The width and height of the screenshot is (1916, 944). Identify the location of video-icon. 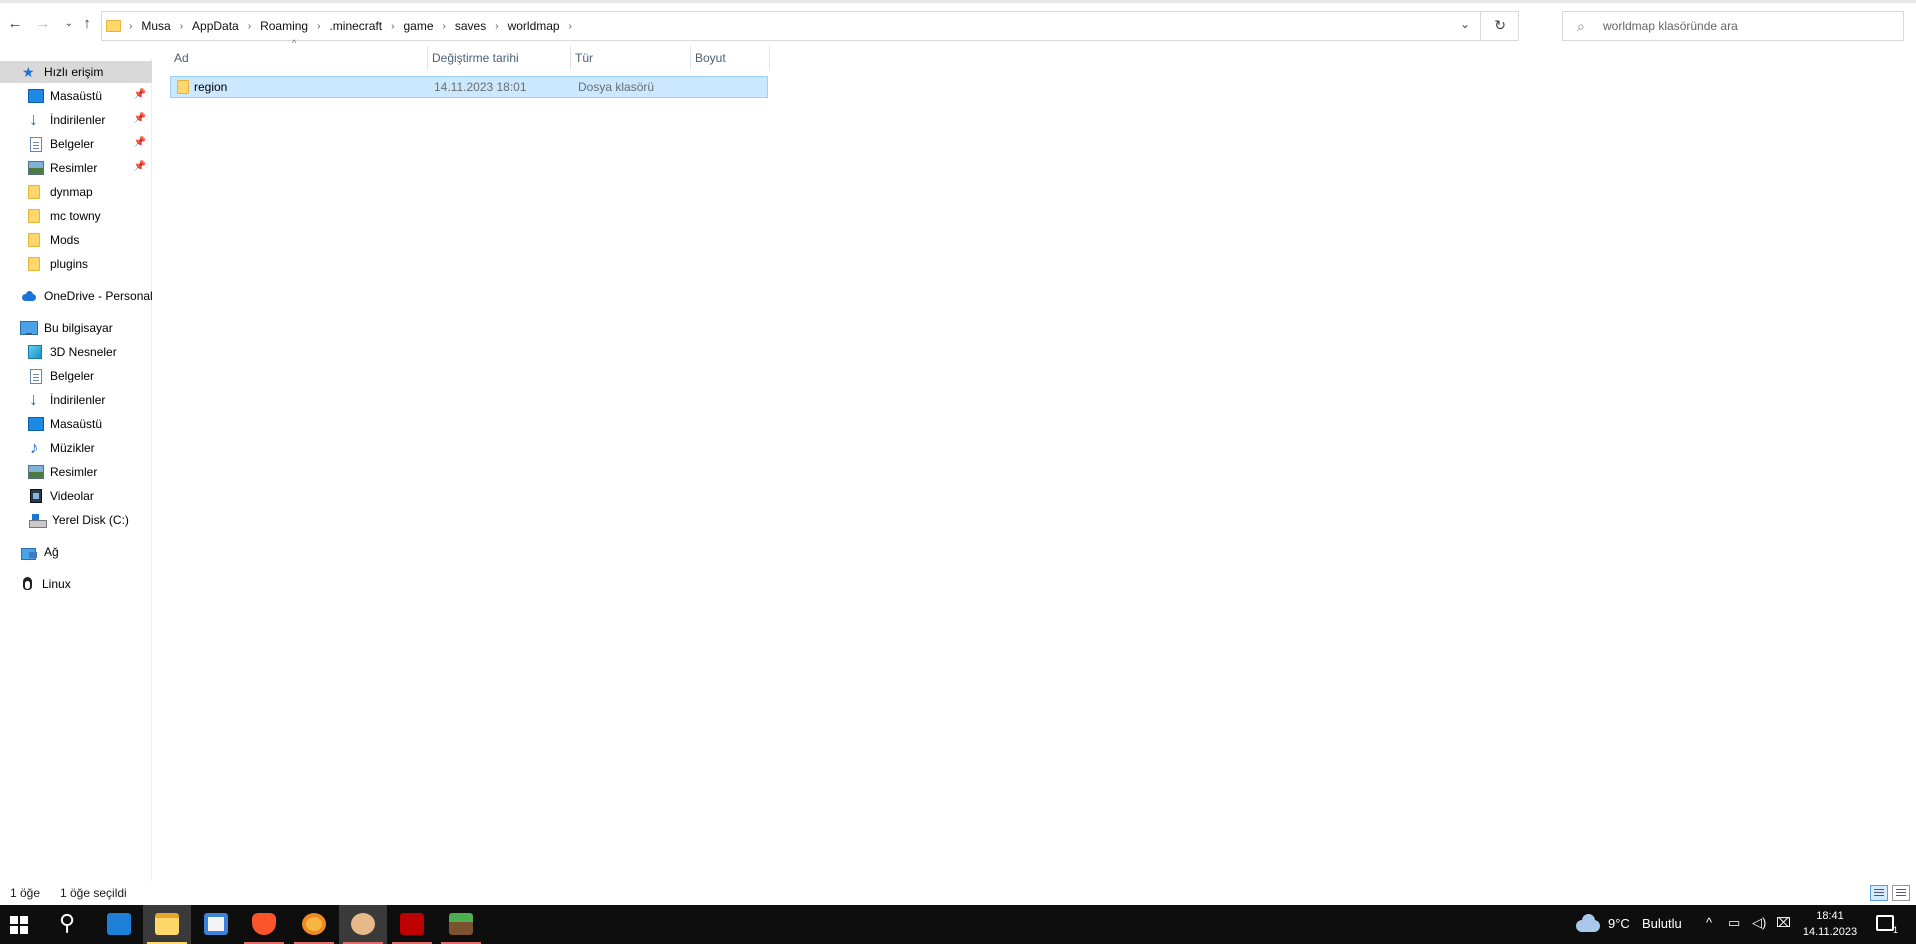
(36, 496).